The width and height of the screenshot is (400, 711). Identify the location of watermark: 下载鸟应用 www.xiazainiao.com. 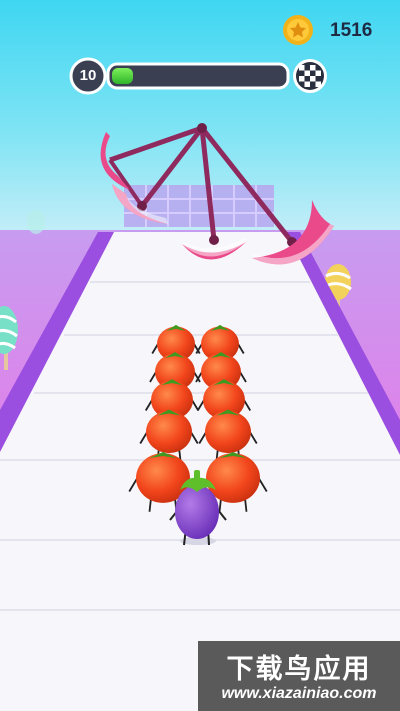
(299, 676).